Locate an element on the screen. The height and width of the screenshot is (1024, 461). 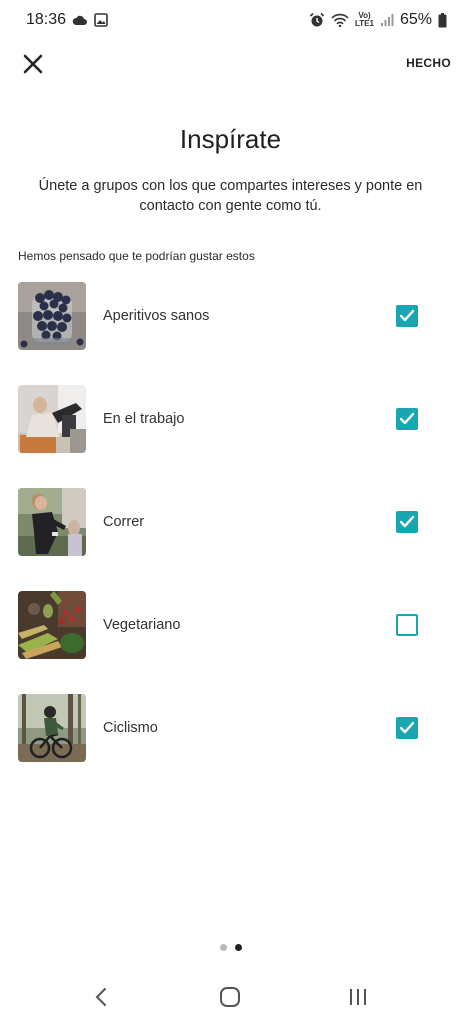
list-item-ciclismo: Ciclismo is located at coordinates (230, 728).